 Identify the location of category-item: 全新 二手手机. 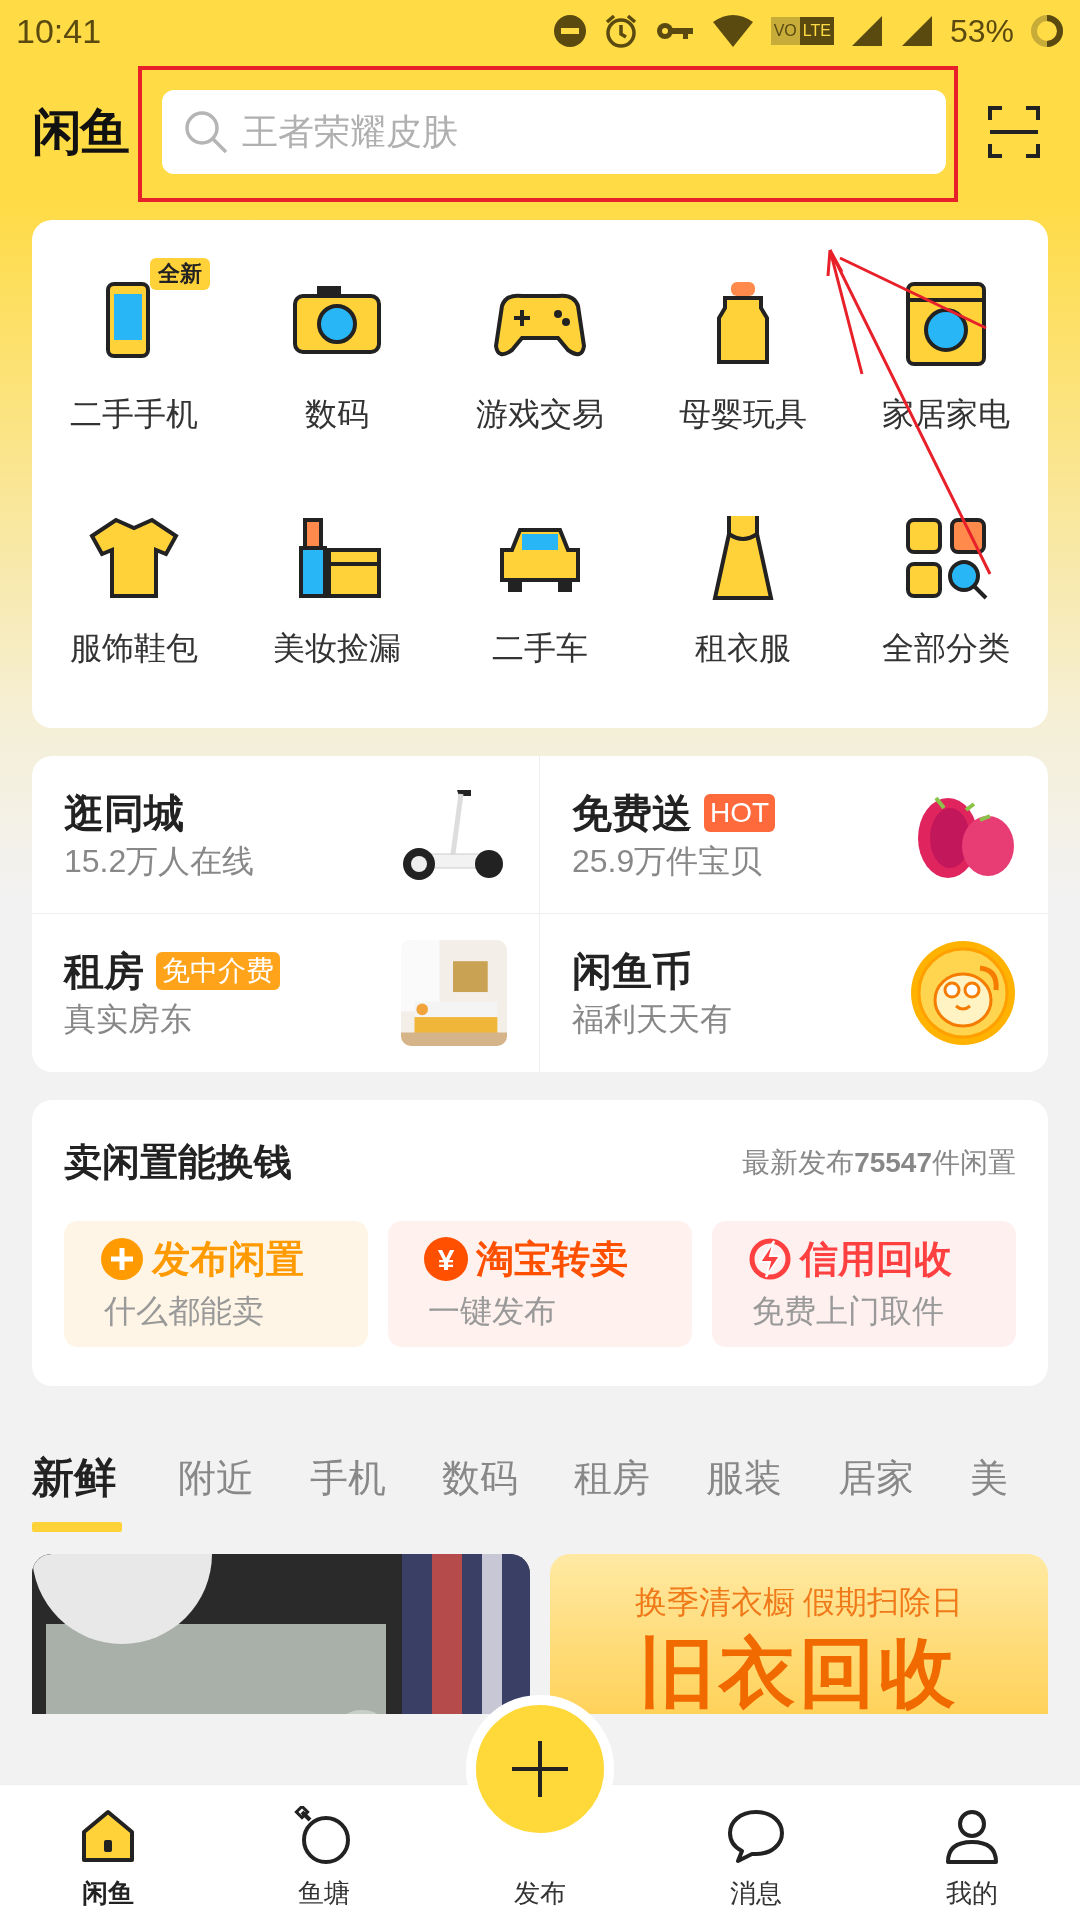
(134, 357).